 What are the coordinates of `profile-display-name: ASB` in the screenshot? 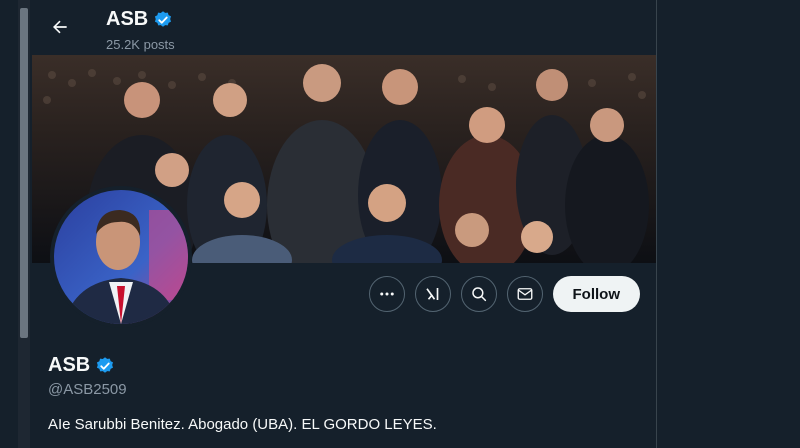 It's located at (69, 365).